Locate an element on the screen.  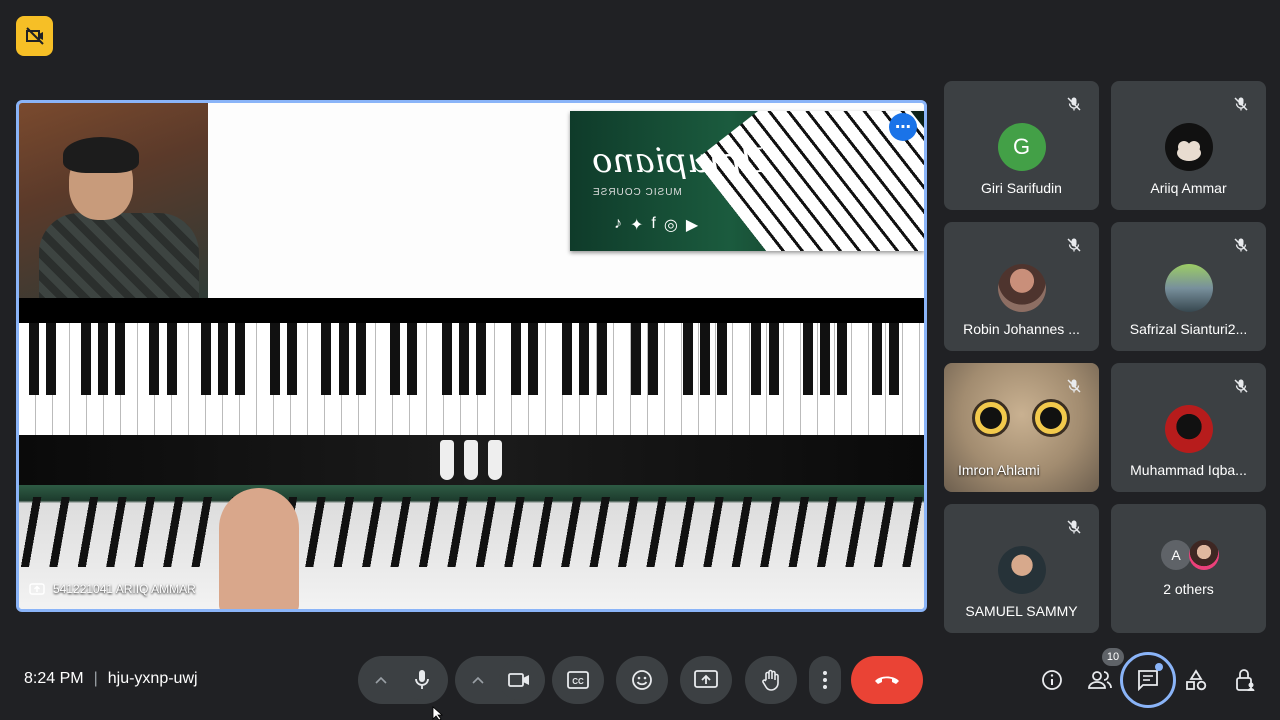
present-now-button is located at coordinates (706, 680).